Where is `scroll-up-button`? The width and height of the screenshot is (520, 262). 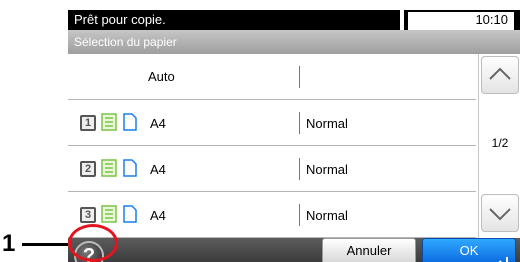
scroll-up-button is located at coordinates (500, 75).